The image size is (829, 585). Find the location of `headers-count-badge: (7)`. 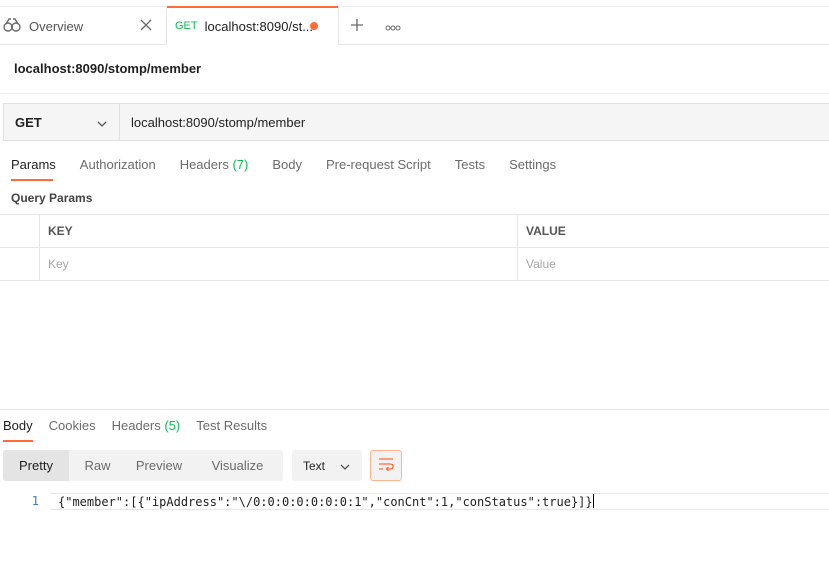

headers-count-badge: (7) is located at coordinates (240, 164).